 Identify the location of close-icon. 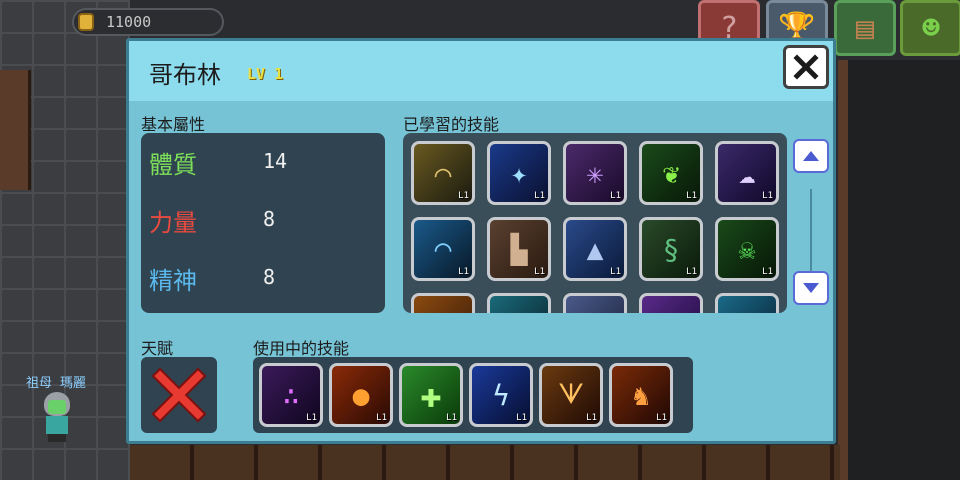
(806, 67).